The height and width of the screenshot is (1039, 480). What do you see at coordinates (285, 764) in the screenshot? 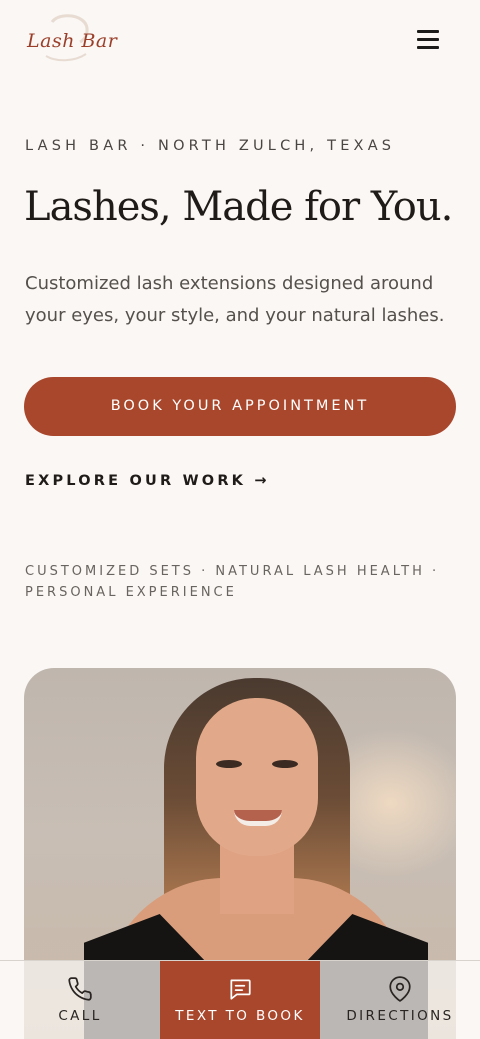
I see `photo-eye-right` at bounding box center [285, 764].